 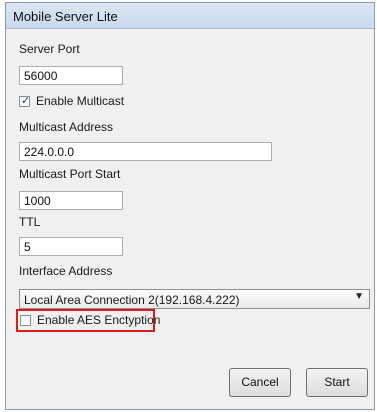 What do you see at coordinates (359, 296) in the screenshot?
I see `chevron-down-icon: ▼` at bounding box center [359, 296].